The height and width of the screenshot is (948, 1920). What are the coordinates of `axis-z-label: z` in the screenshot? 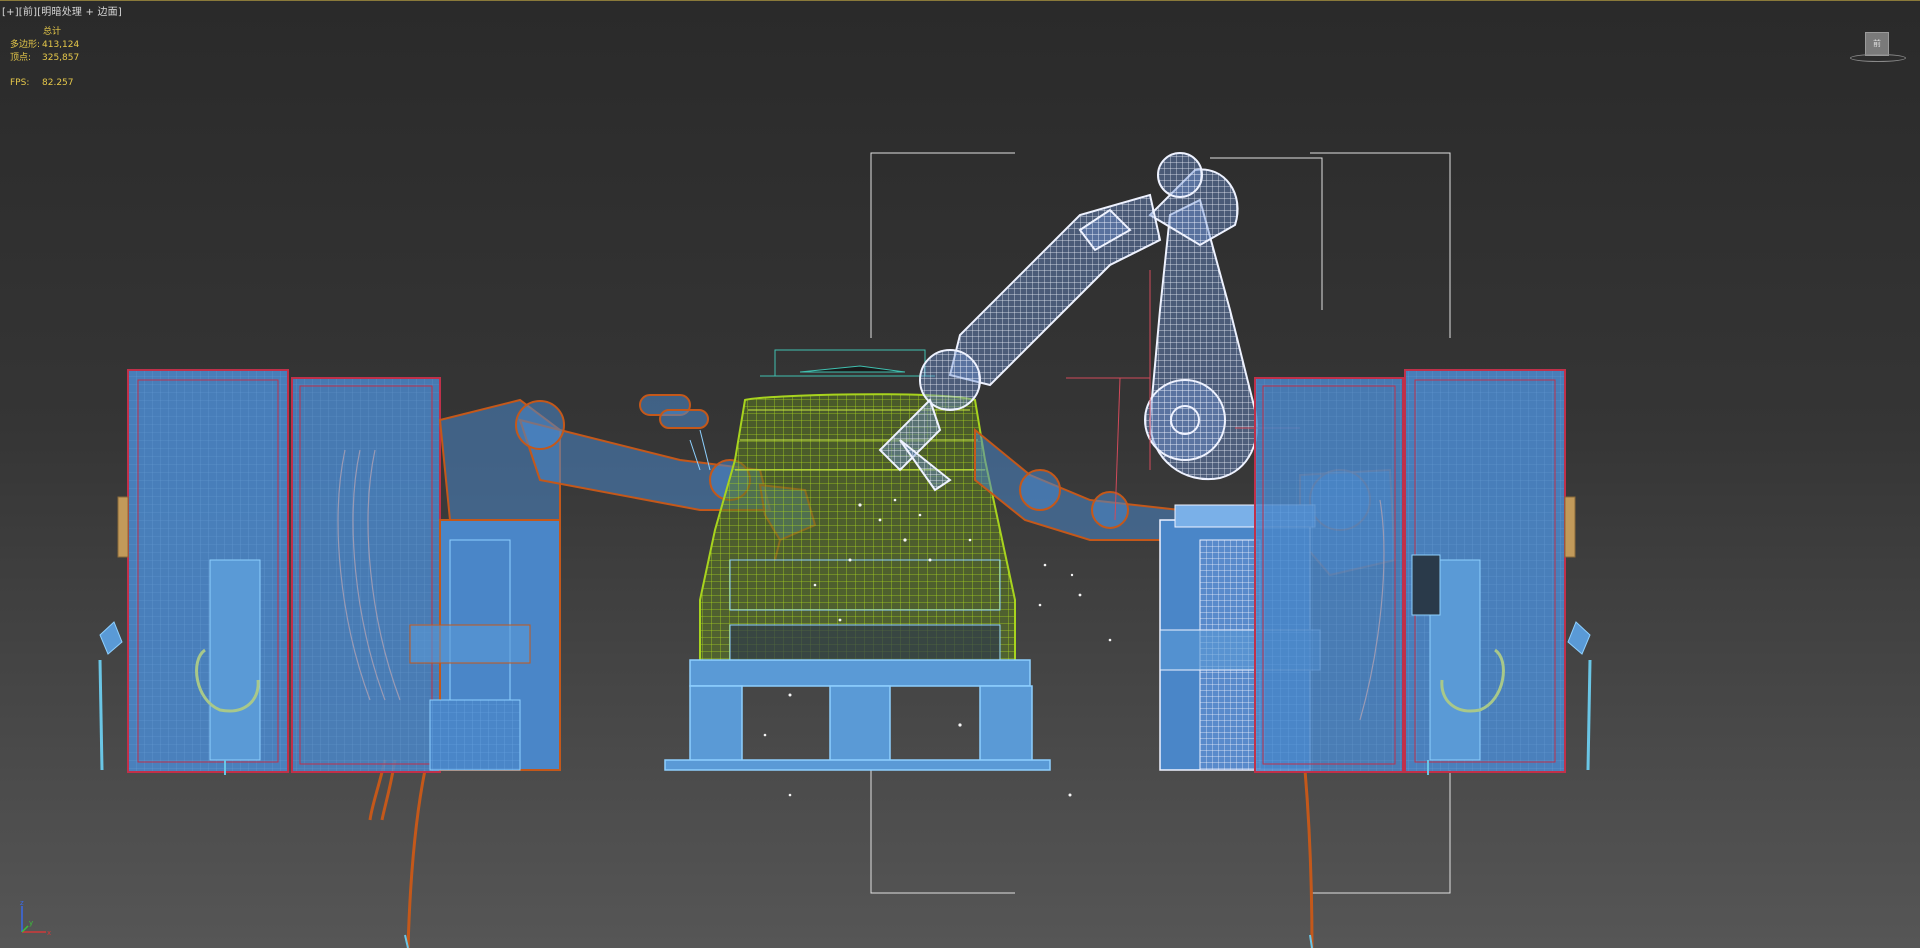 It's located at (22, 903).